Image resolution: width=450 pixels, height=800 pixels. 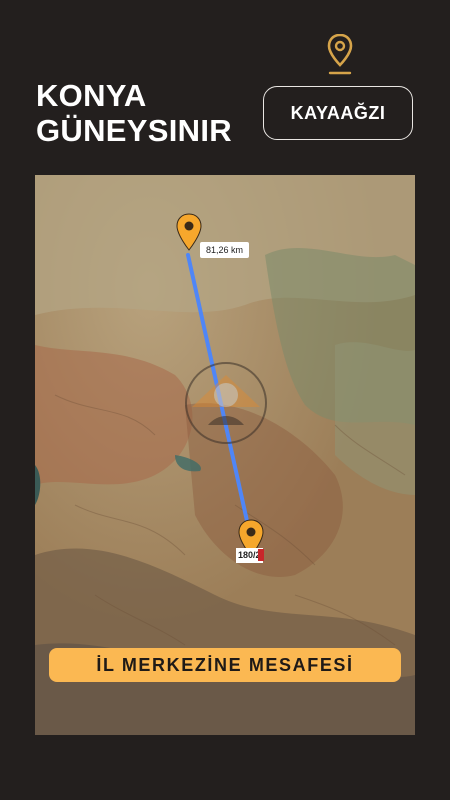 I want to click on page-title: KONYA GÜNEYSINIR, so click(x=134, y=113).